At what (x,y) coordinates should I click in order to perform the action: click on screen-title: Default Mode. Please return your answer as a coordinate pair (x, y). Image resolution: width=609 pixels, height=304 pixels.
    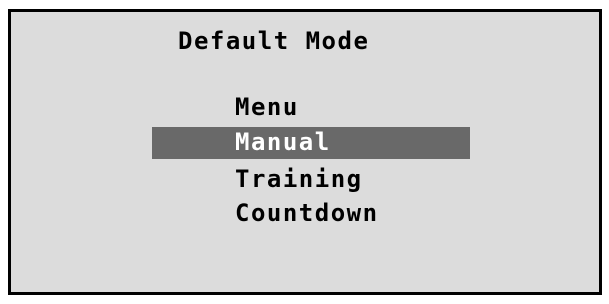
    Looking at the image, I should click on (274, 41).